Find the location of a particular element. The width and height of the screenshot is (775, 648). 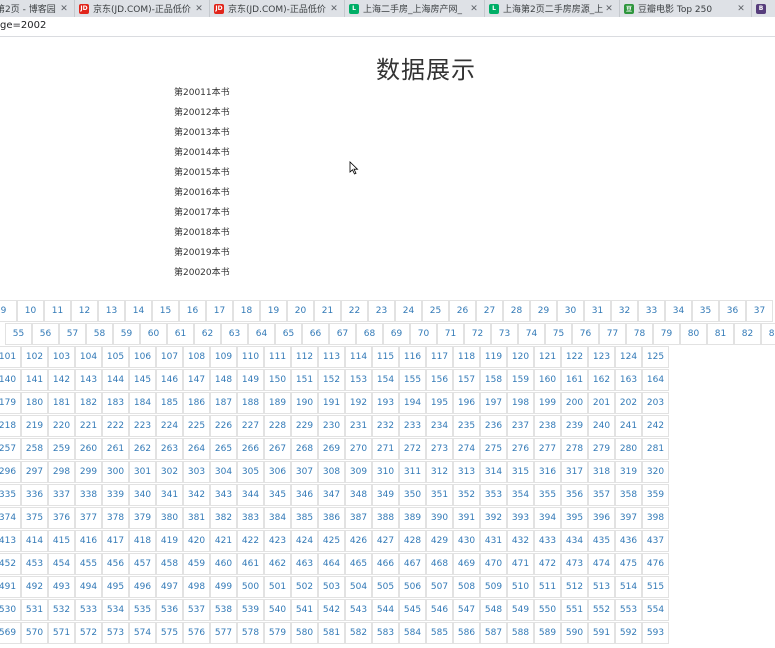

page-link: 547 is located at coordinates (466, 610).